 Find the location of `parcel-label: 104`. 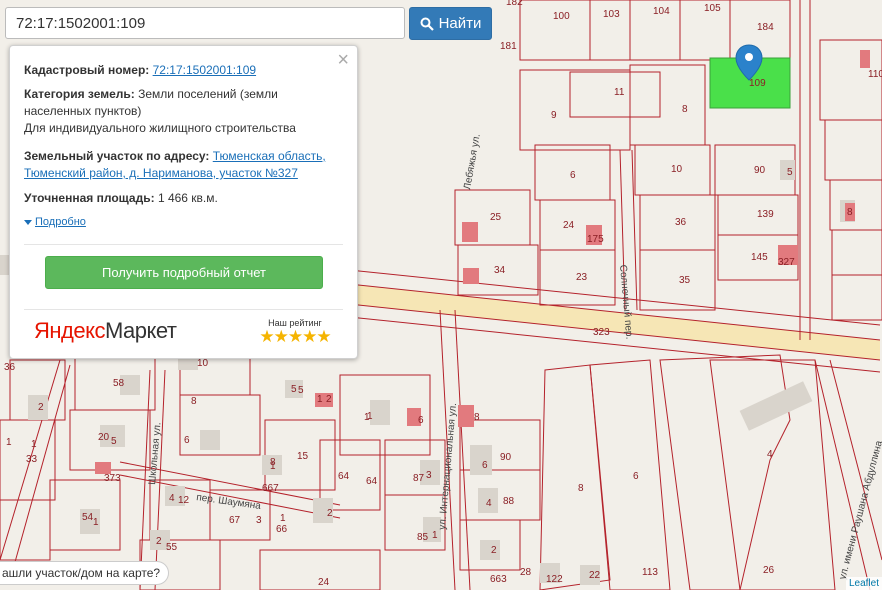

parcel-label: 104 is located at coordinates (661, 11).